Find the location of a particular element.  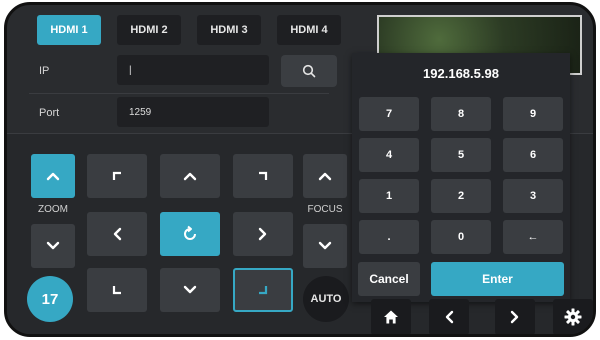

ip-field: | is located at coordinates (193, 70).